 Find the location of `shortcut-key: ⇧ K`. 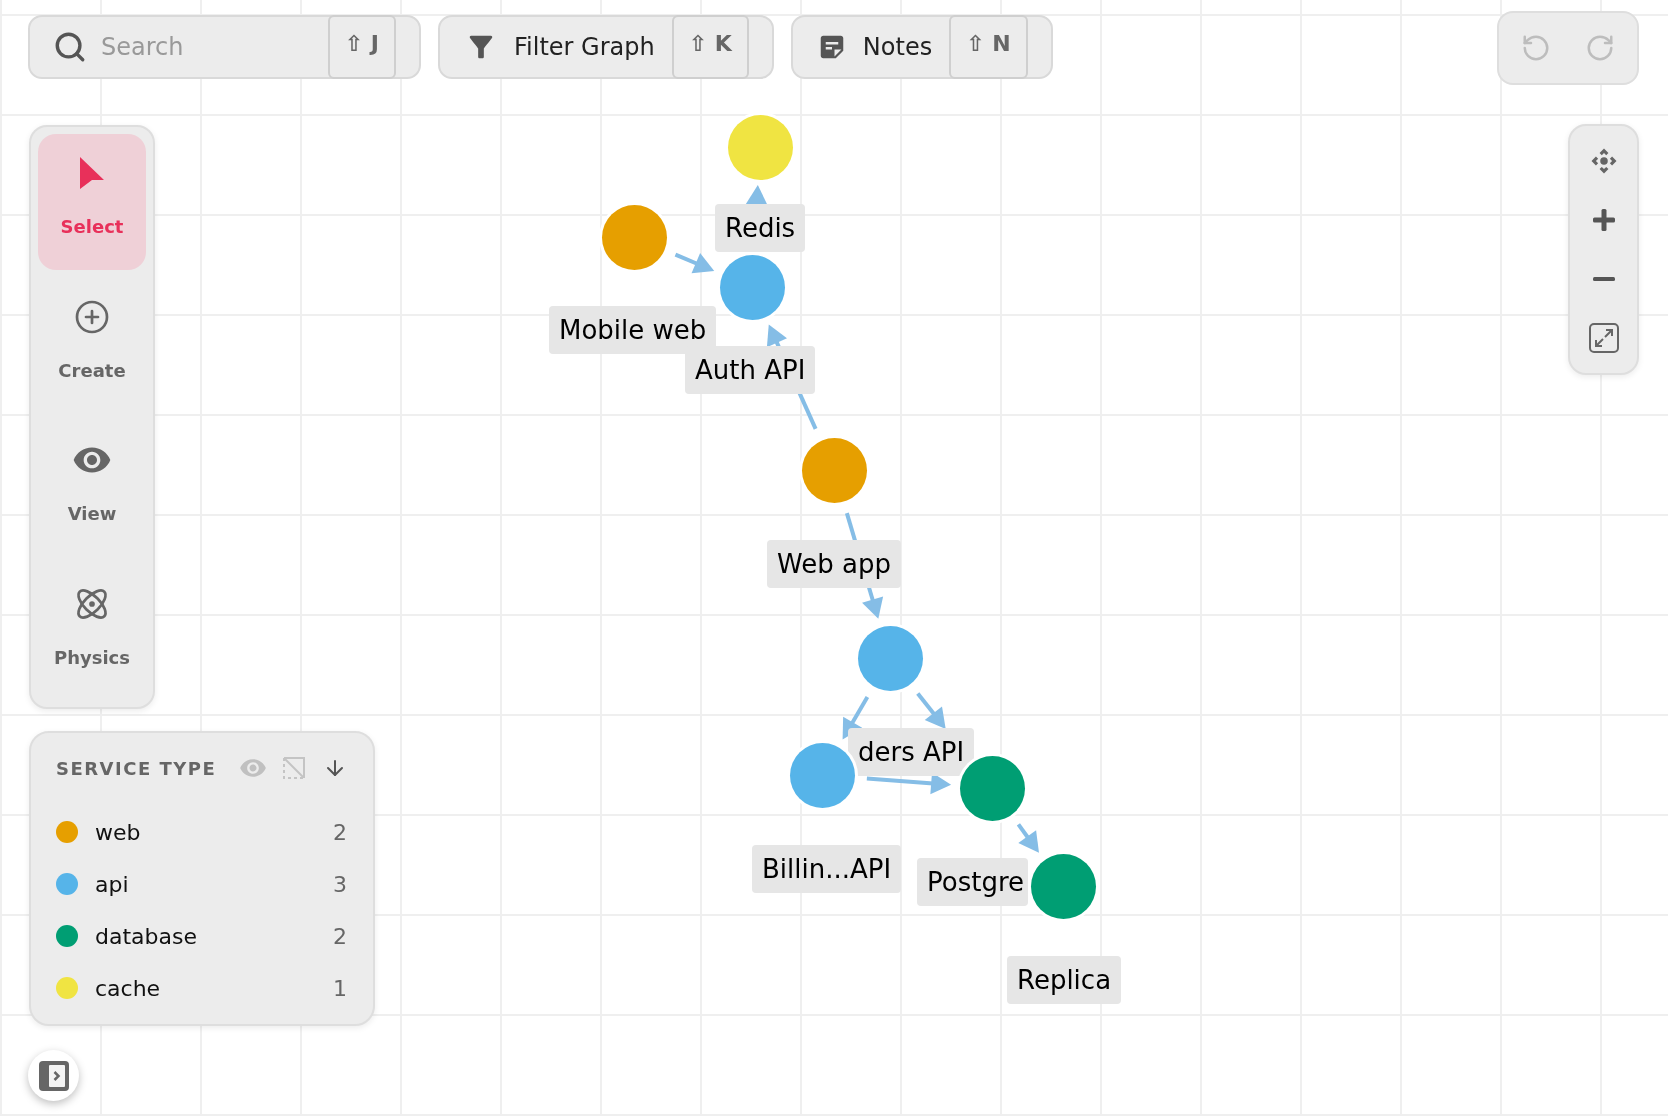

shortcut-key: ⇧ K is located at coordinates (710, 47).